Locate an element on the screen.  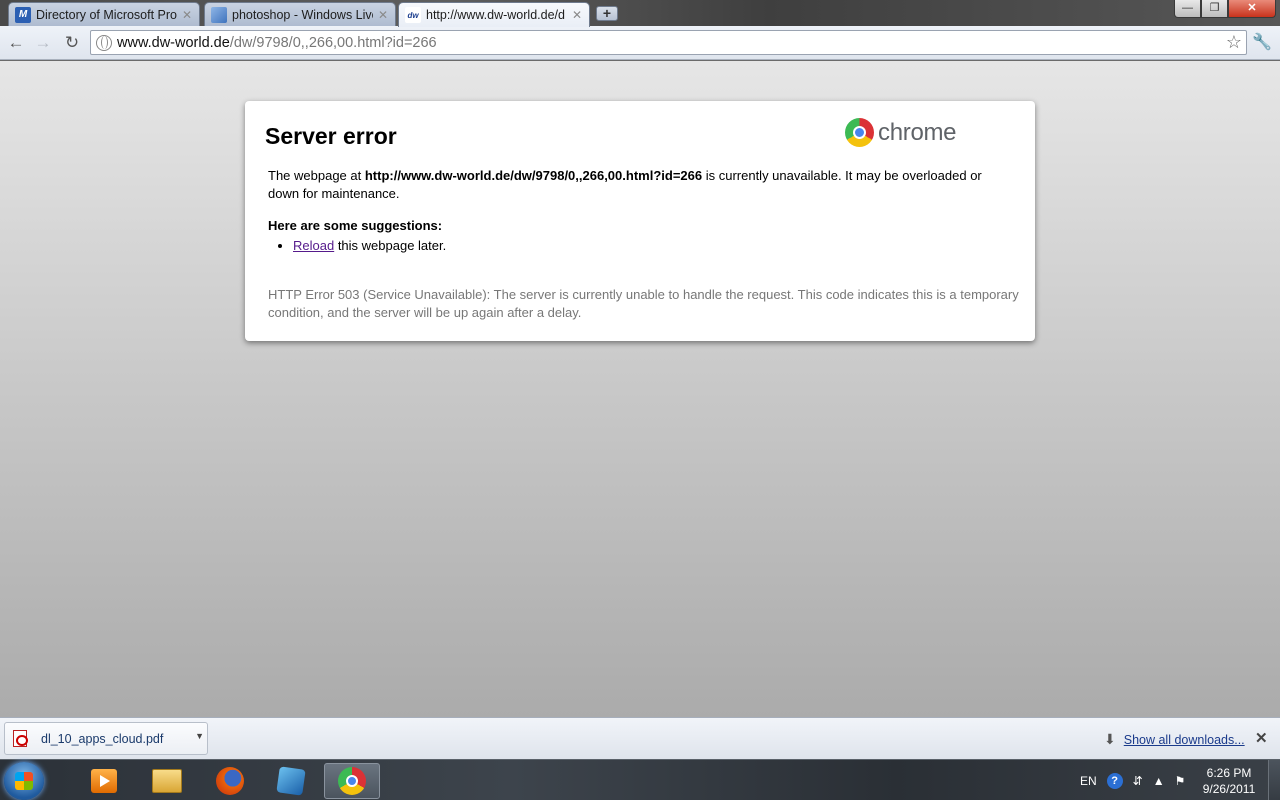
back-arrow-icon: ← is located at coordinates (16, 43).